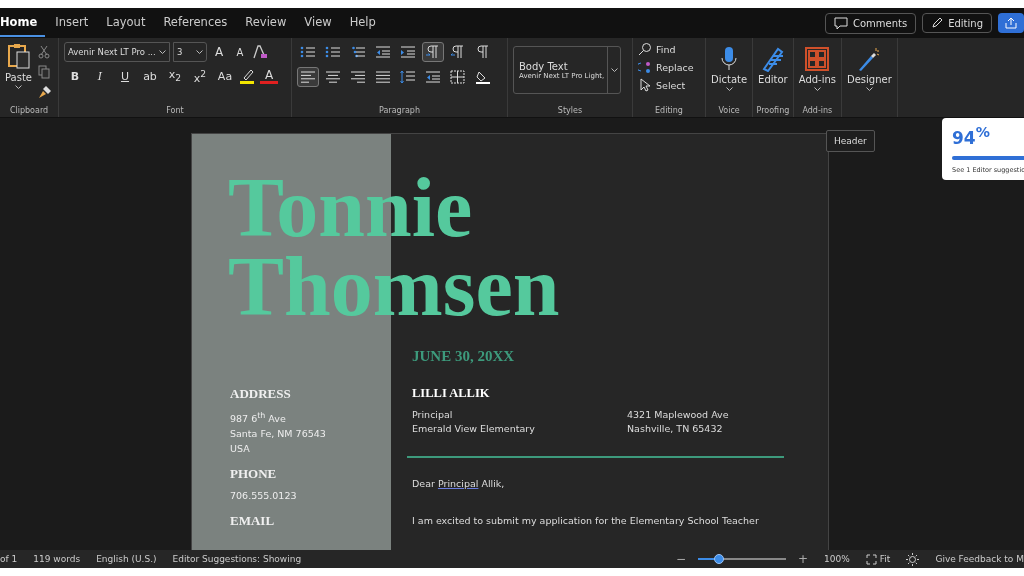 The image size is (1024, 576). What do you see at coordinates (199, 23) in the screenshot?
I see `ribbon-tab: References` at bounding box center [199, 23].